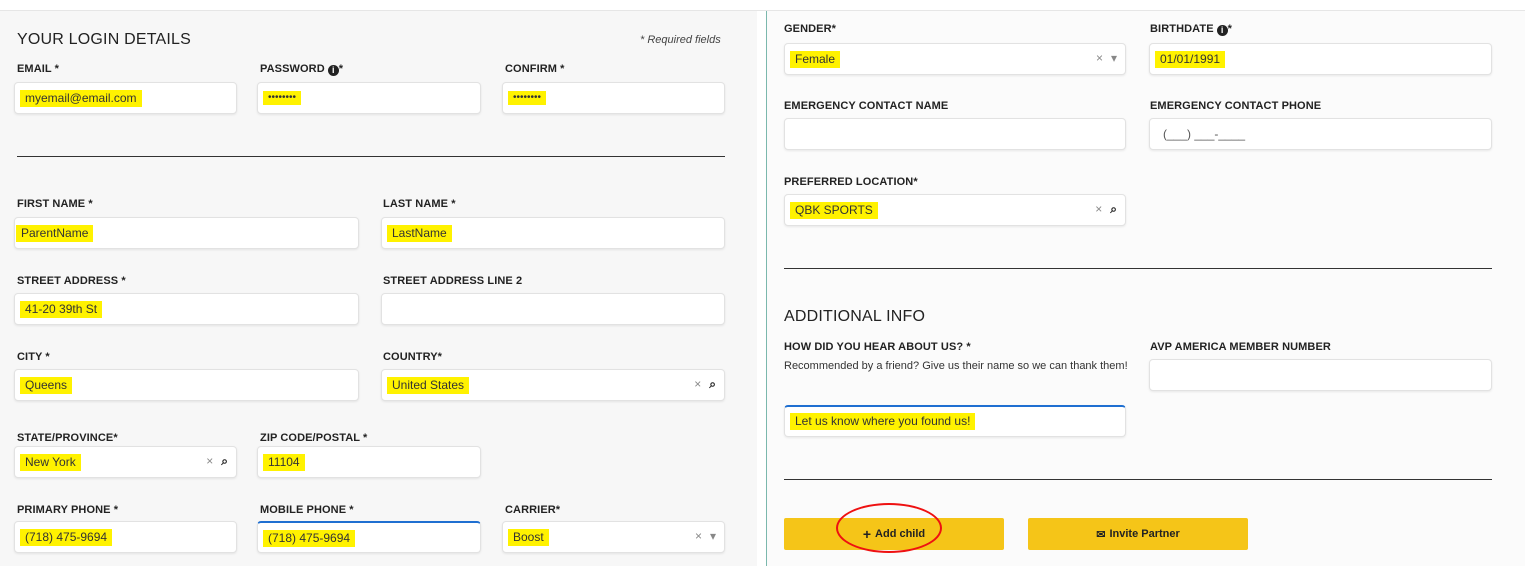 This screenshot has width=1525, height=566. What do you see at coordinates (528, 537) in the screenshot?
I see `carrier-value: Boost` at bounding box center [528, 537].